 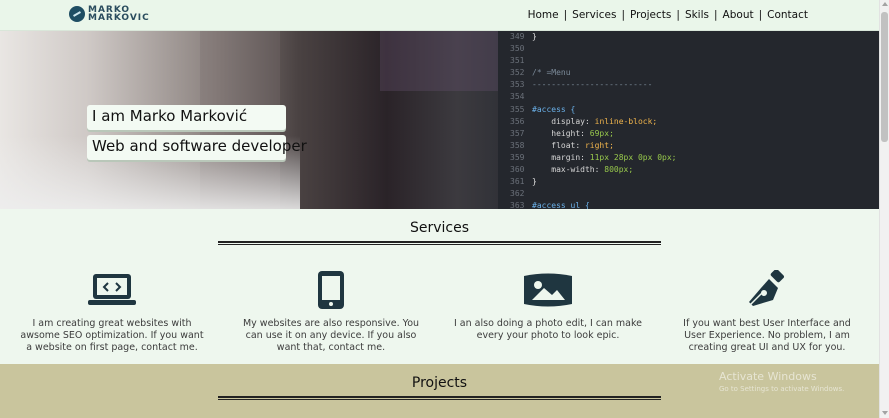 I want to click on code-line: 351, so click(x=694, y=61).